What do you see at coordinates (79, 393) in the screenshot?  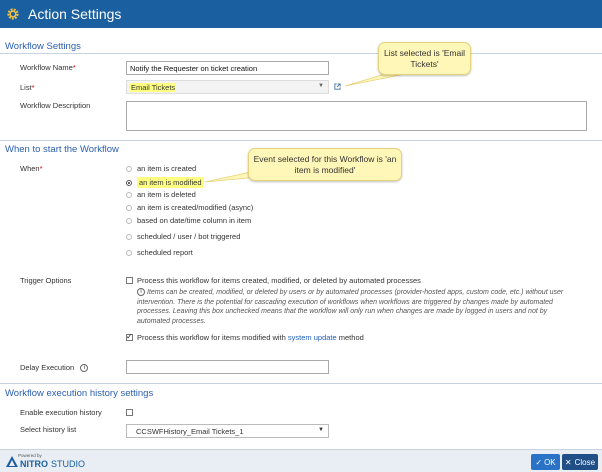 I see `section-history: Workflow execution history settings` at bounding box center [79, 393].